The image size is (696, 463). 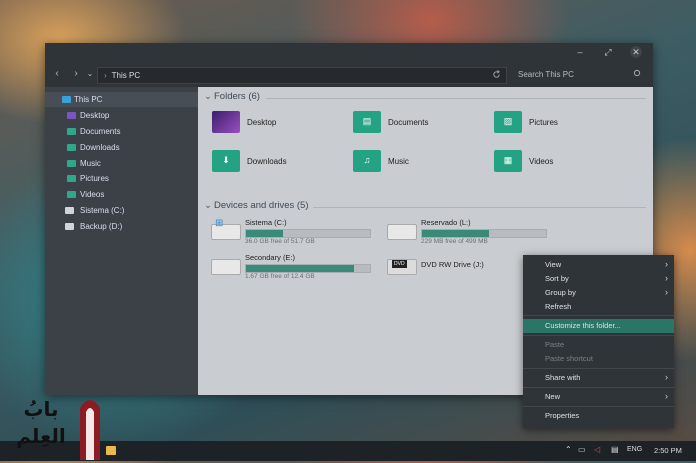 What do you see at coordinates (558, 306) in the screenshot?
I see `menu-item-label: Refresh` at bounding box center [558, 306].